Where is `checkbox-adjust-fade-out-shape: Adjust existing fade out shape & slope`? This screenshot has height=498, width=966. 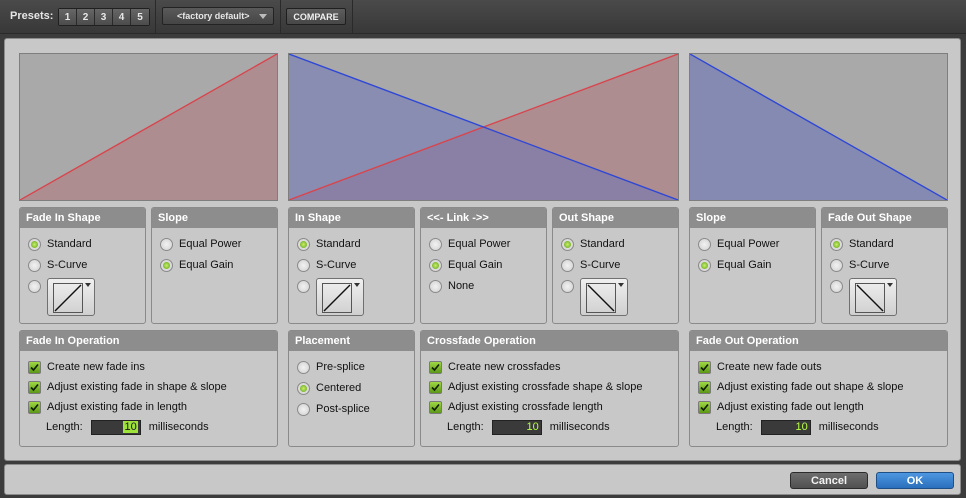 checkbox-adjust-fade-out-shape: Adjust existing fade out shape & slope is located at coordinates (801, 387).